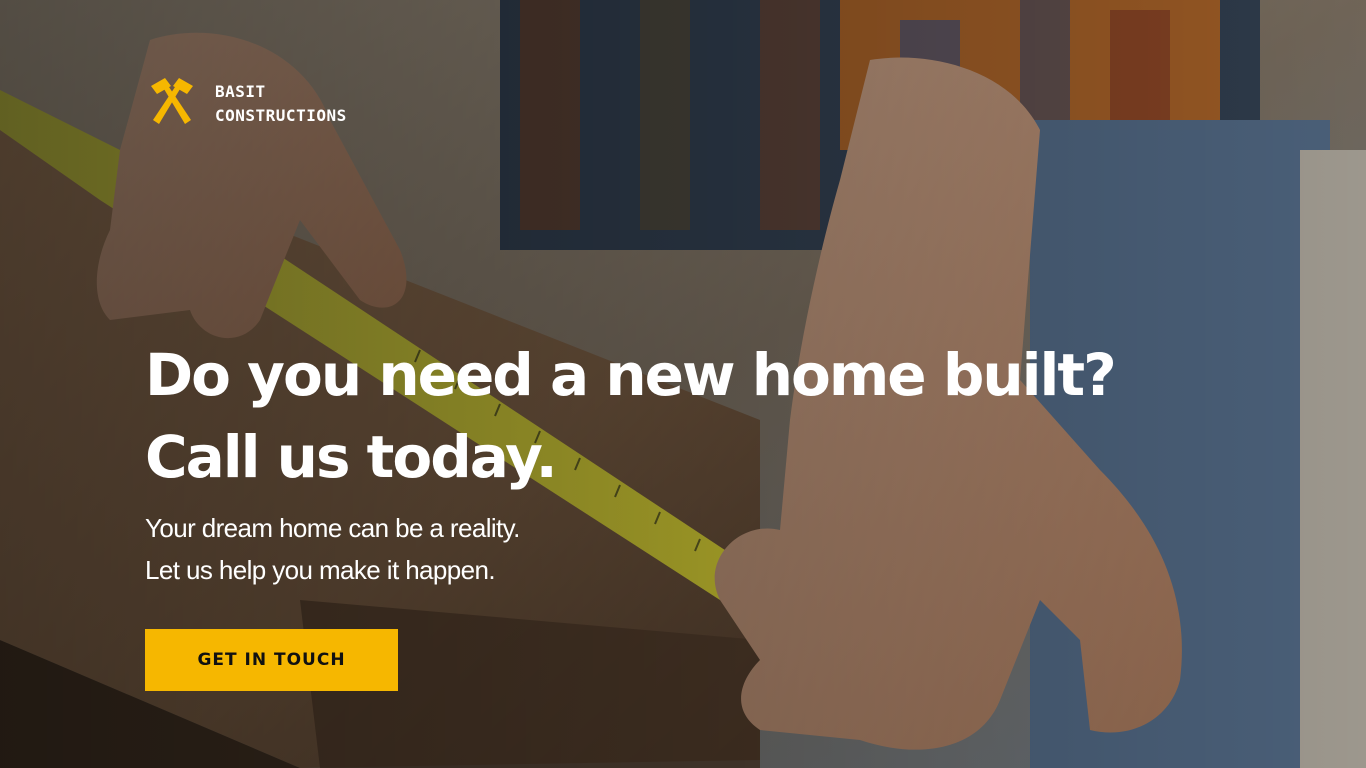 The width and height of the screenshot is (1366, 768). I want to click on brand-name-line1: BASIT, so click(240, 91).